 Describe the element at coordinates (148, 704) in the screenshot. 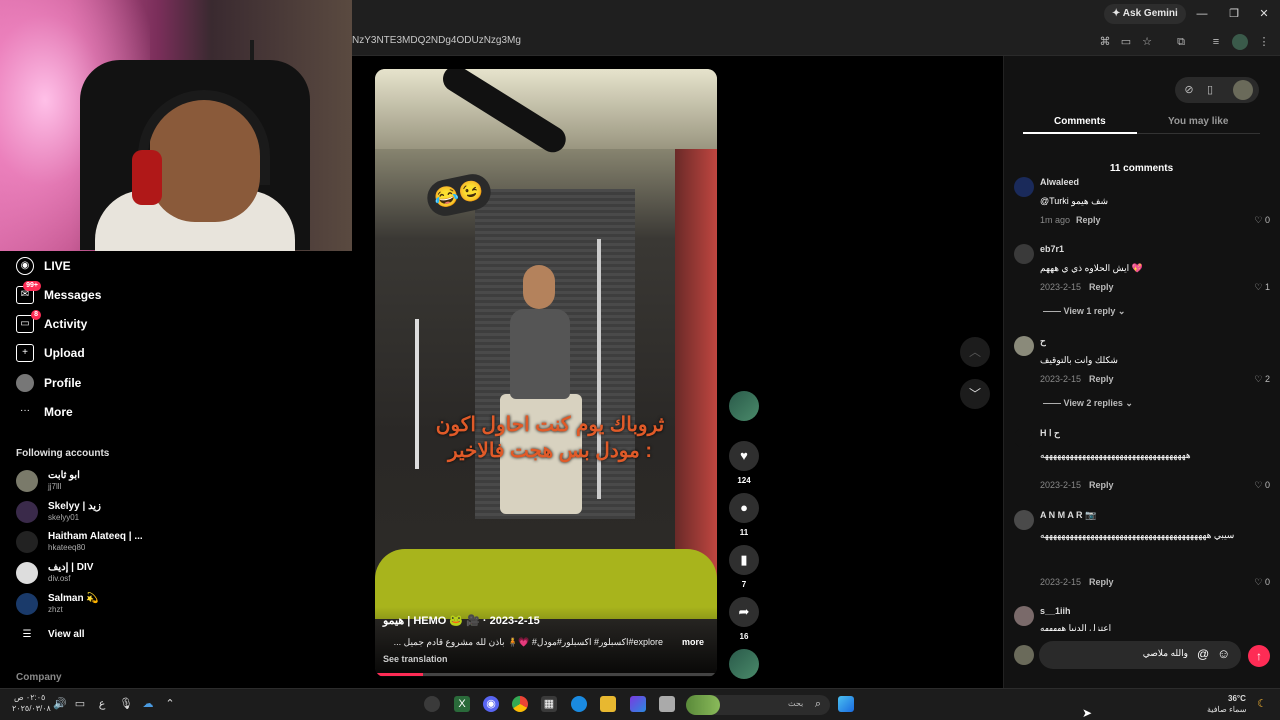

I see `onedrive-icon: ☁` at that location.